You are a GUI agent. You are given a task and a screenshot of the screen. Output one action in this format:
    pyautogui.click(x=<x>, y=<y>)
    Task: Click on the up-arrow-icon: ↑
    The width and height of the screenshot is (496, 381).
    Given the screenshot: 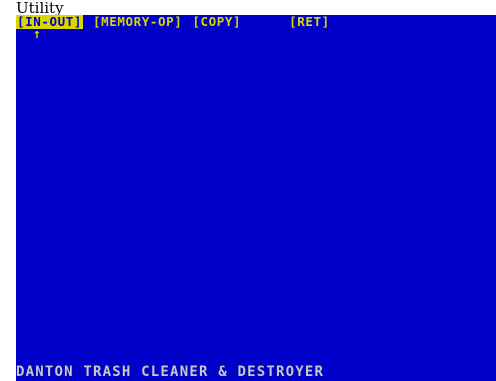 What is the action you would take?
    pyautogui.click(x=37, y=34)
    